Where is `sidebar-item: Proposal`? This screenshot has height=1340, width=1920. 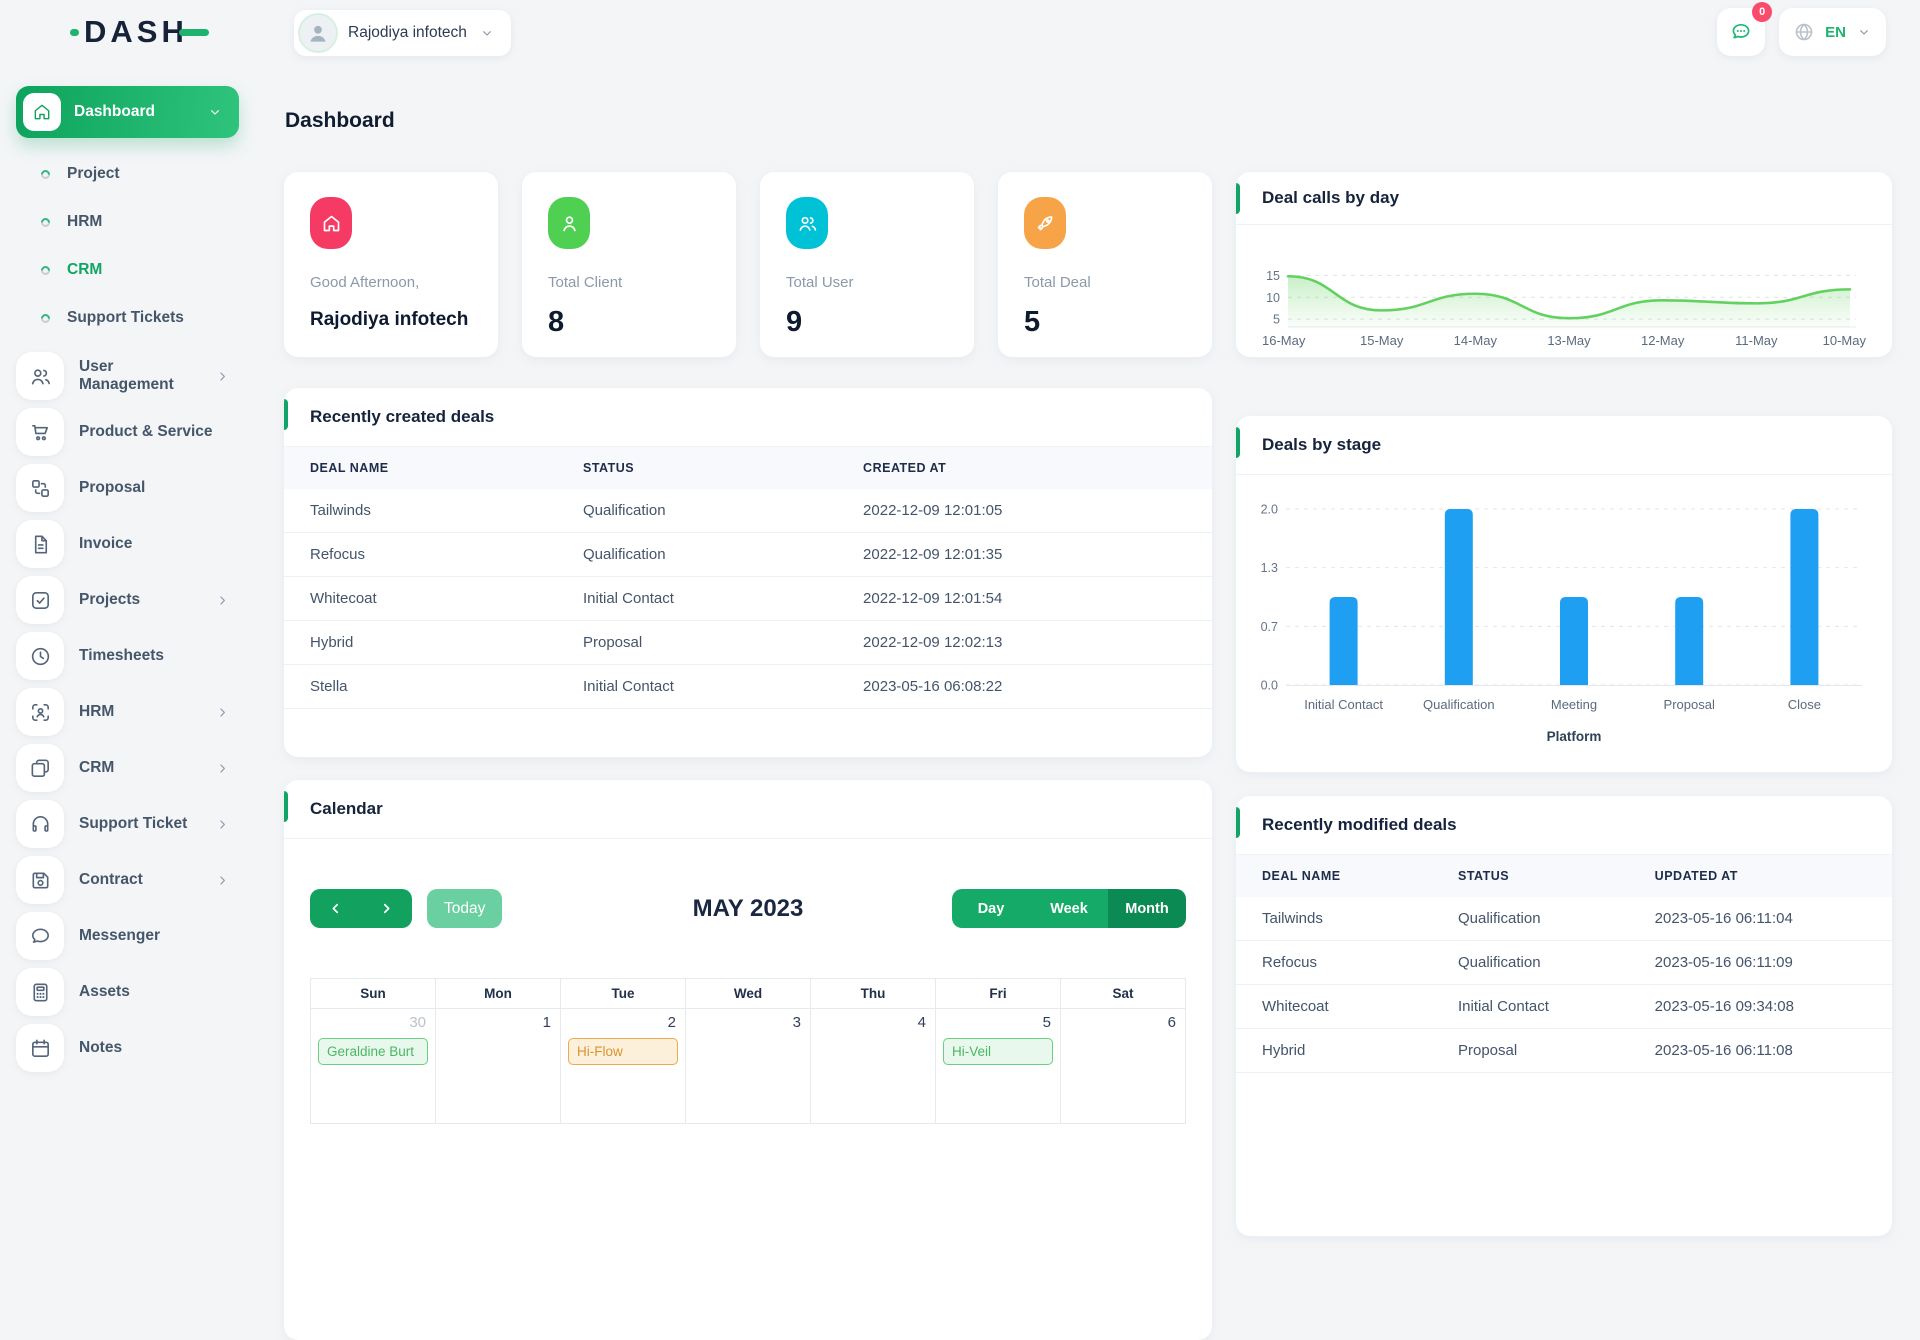
sidebar-item: Proposal is located at coordinates (142, 488).